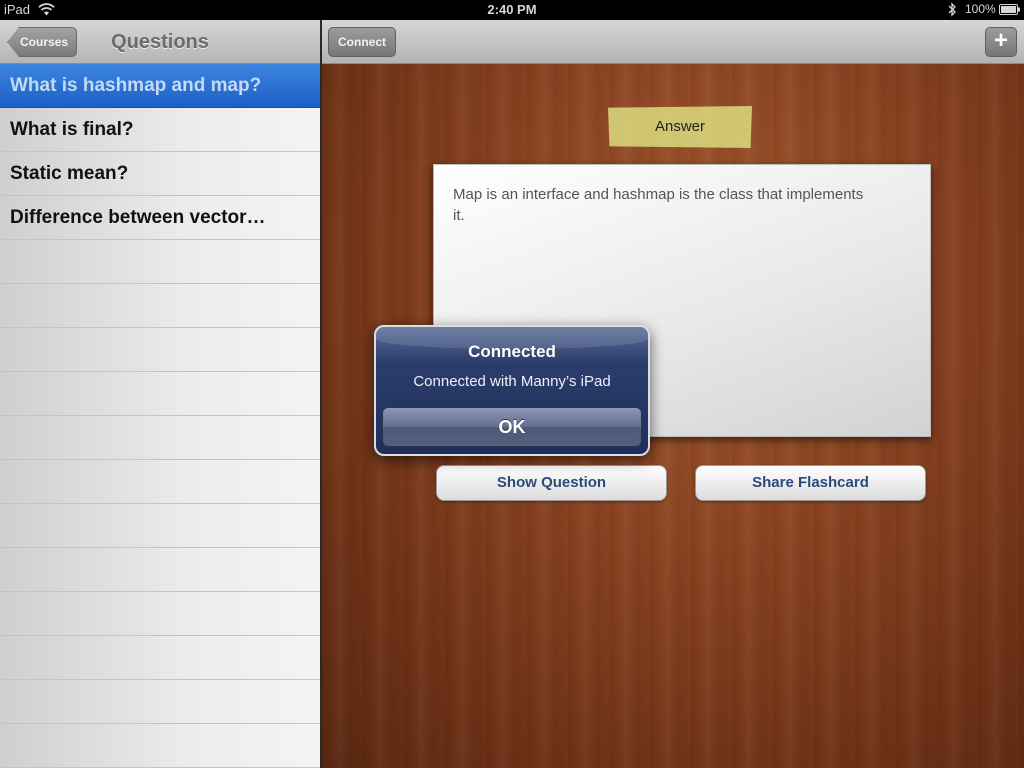 This screenshot has height=768, width=1024. What do you see at coordinates (952, 9) in the screenshot?
I see `bluetooth-icon` at bounding box center [952, 9].